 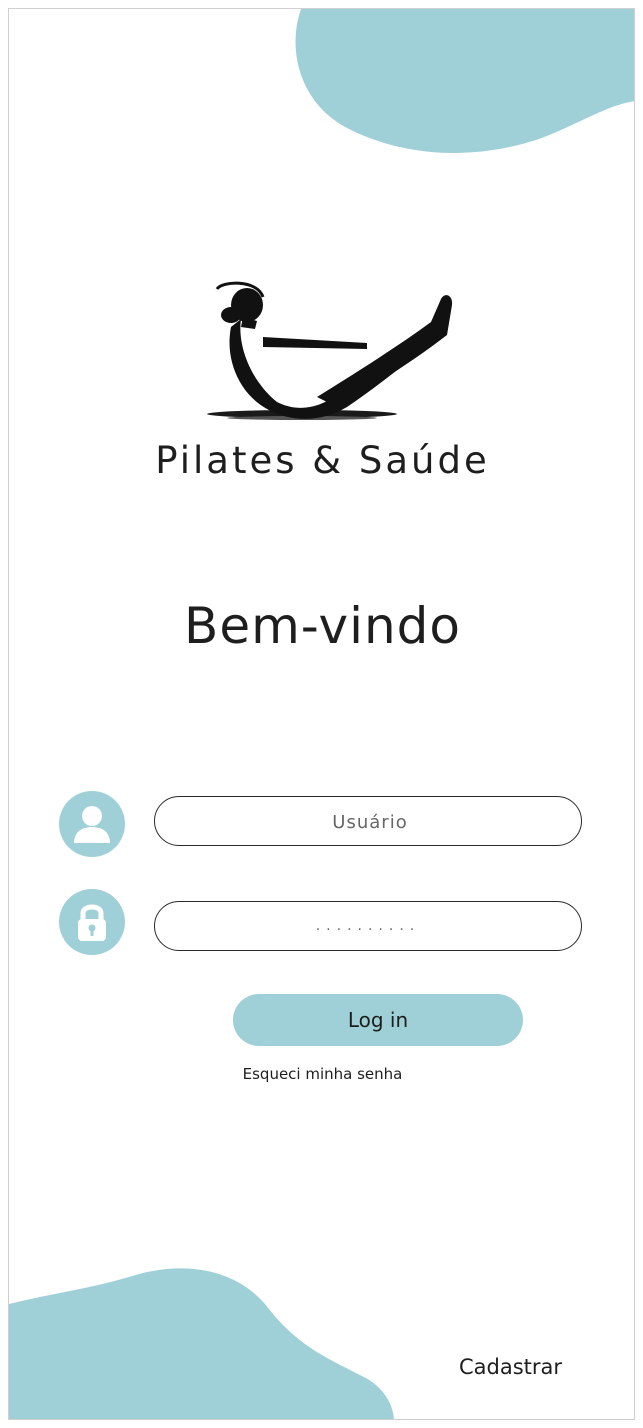 I want to click on welcome-heading: Bem-vindo, so click(x=322, y=626).